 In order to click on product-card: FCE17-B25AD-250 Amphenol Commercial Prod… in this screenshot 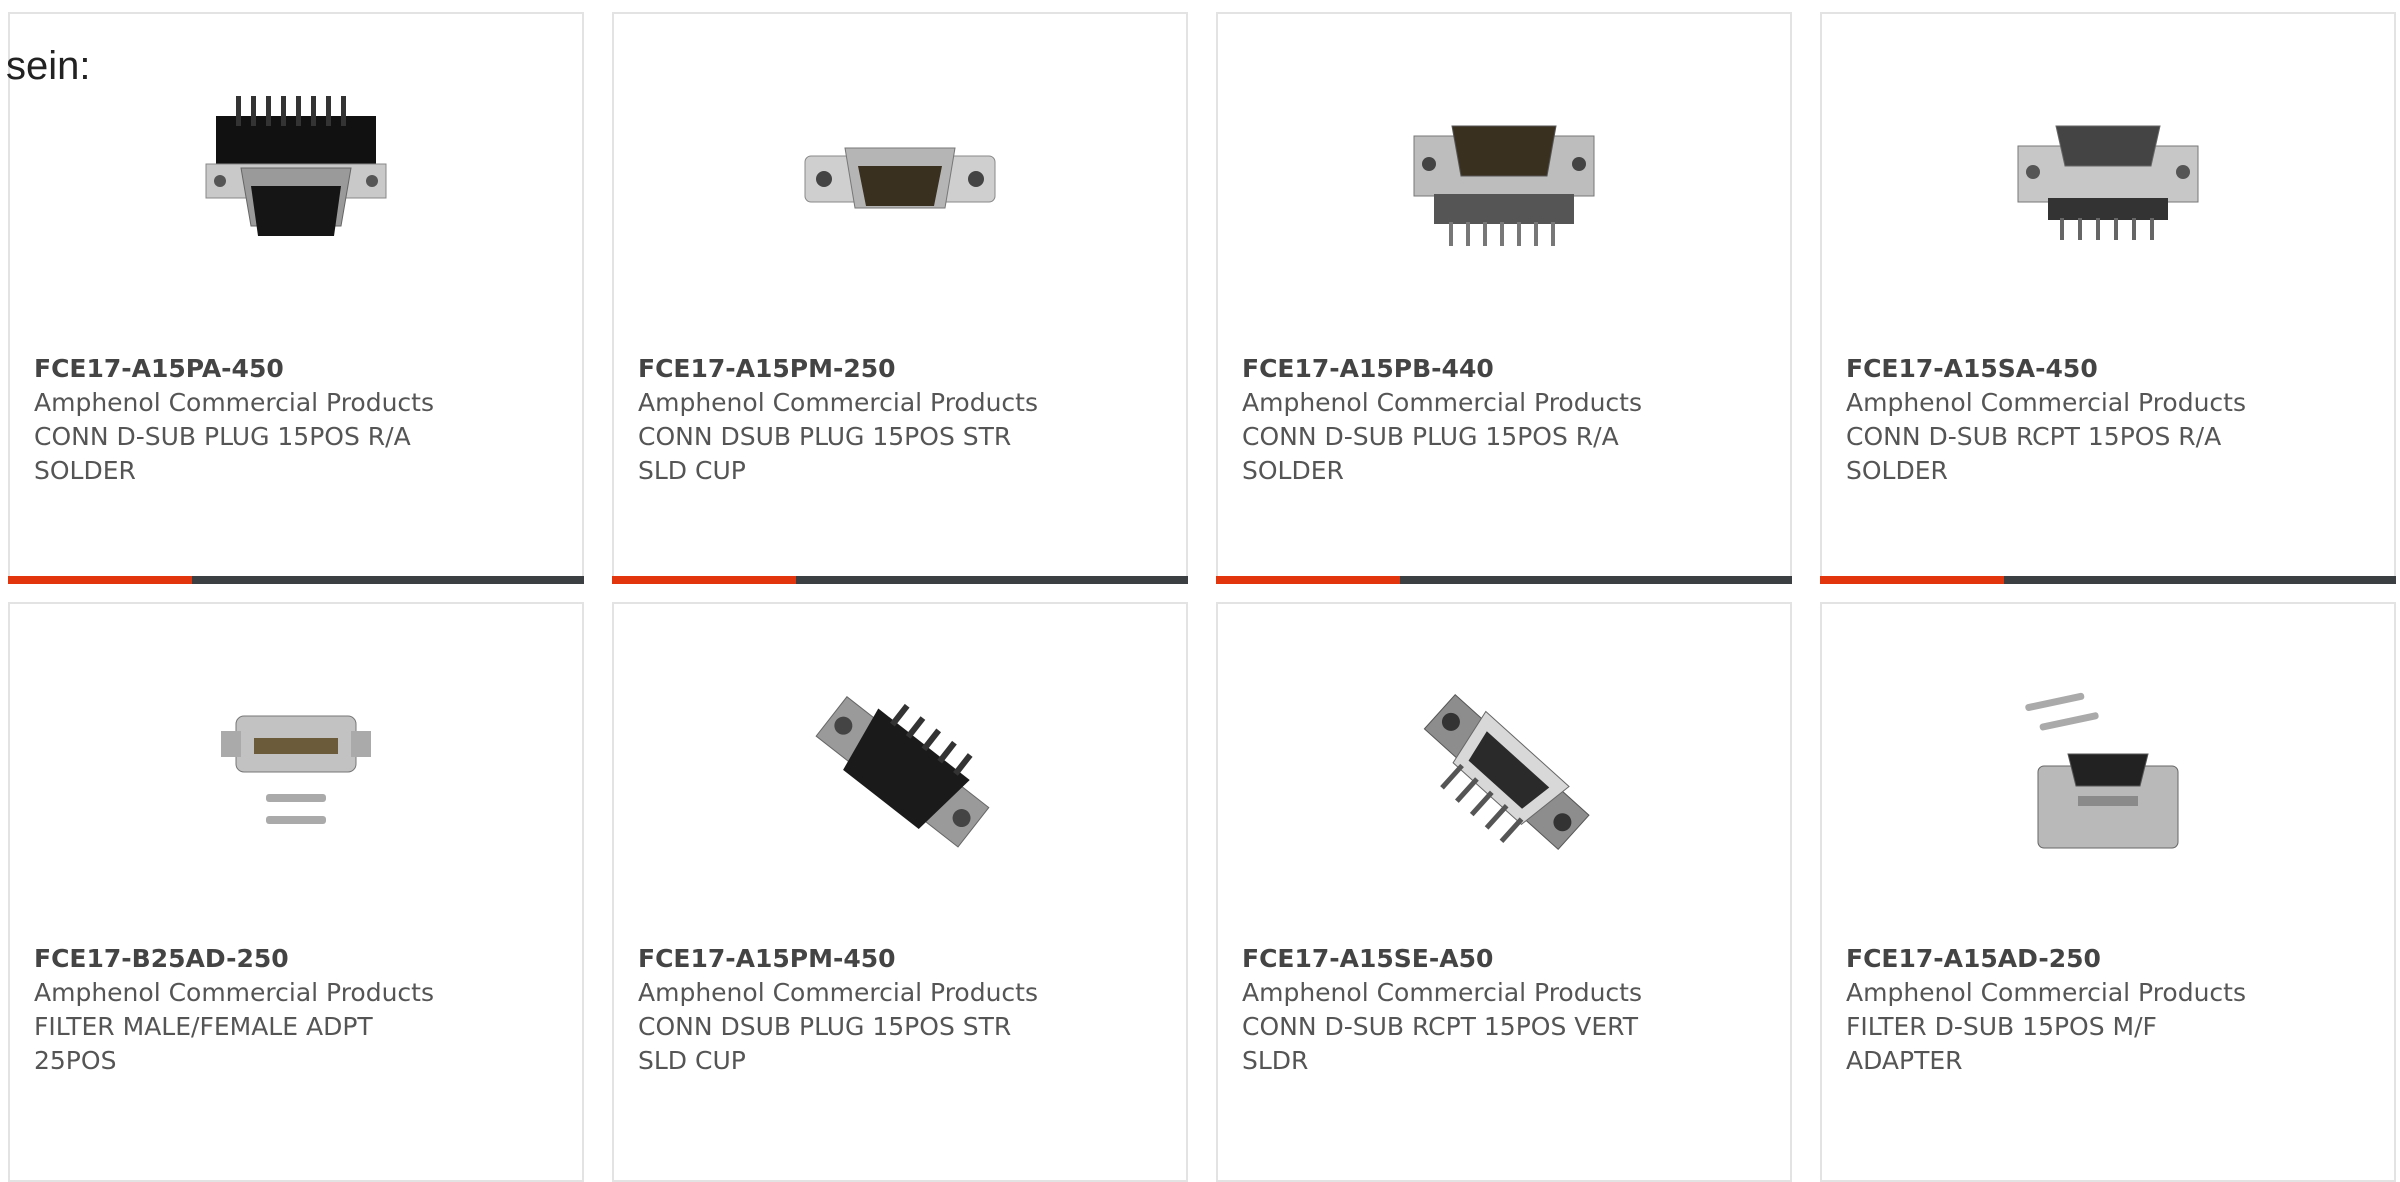, I will do `click(296, 892)`.